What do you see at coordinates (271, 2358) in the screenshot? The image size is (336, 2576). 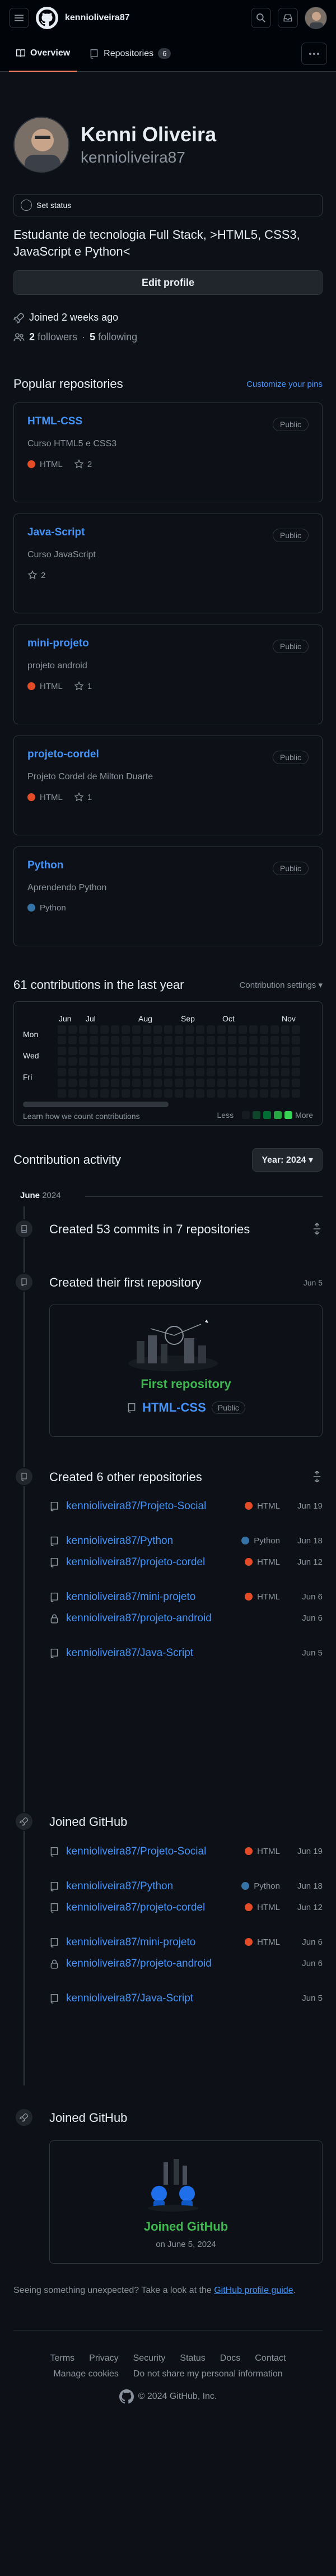 I see `footer-link: Contact` at bounding box center [271, 2358].